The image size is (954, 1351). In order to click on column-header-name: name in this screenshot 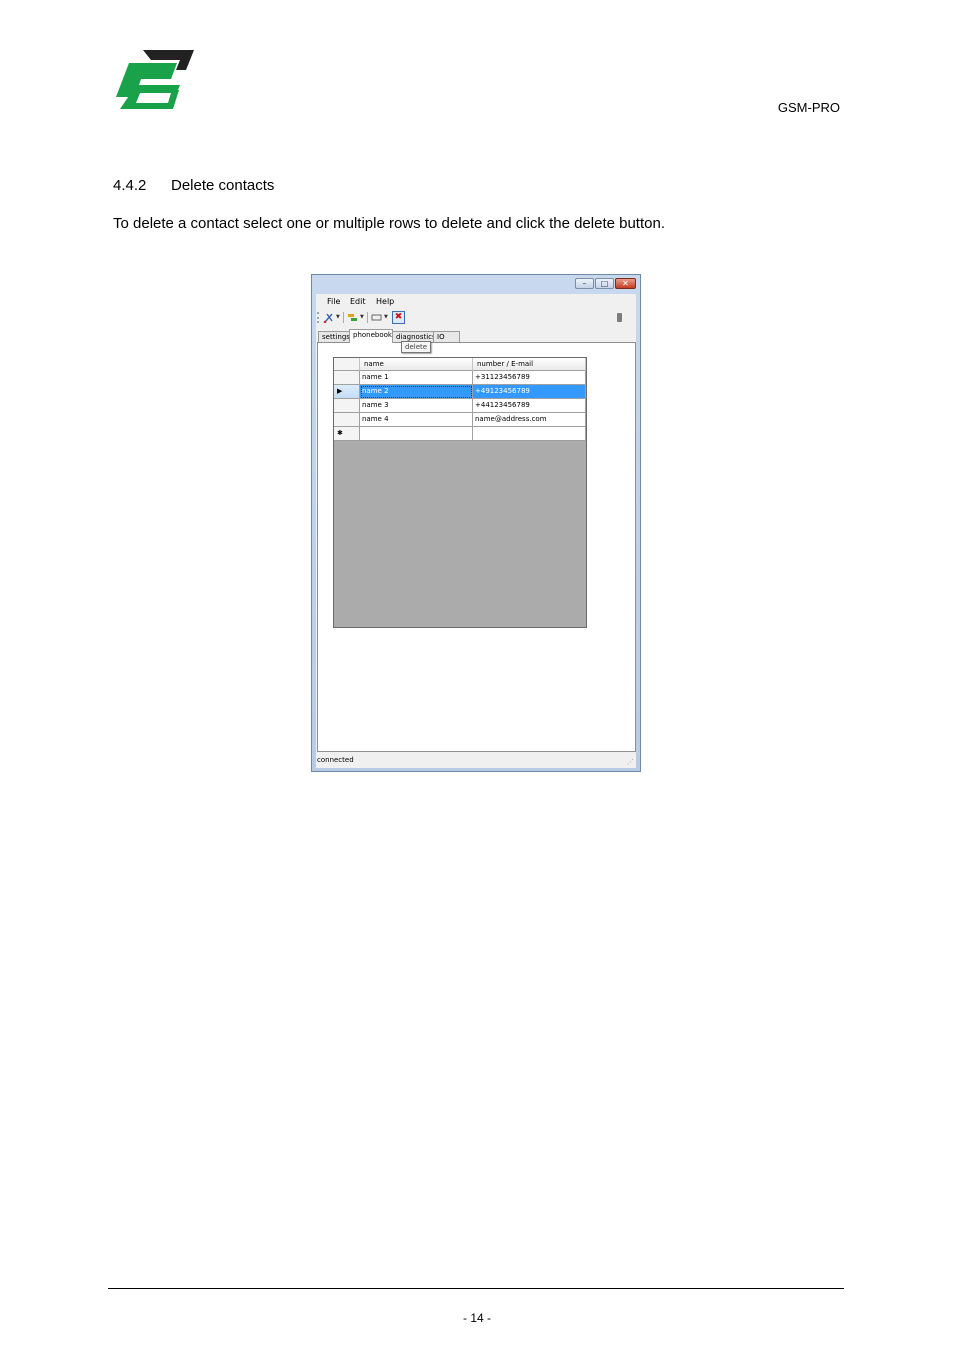, I will do `click(416, 364)`.